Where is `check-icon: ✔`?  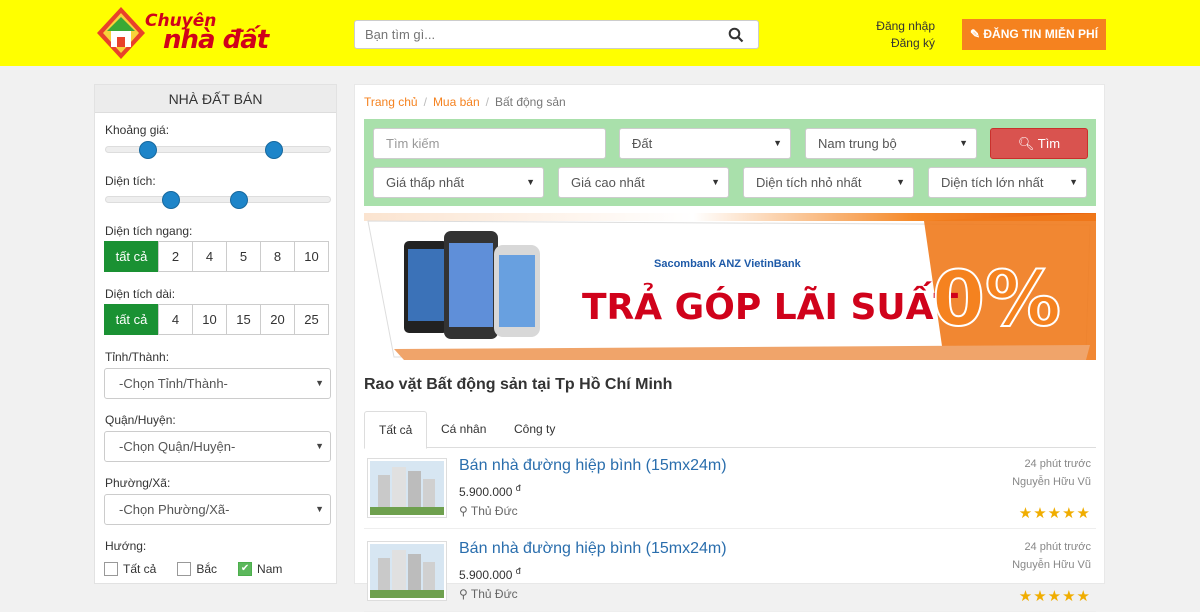 check-icon: ✔ is located at coordinates (245, 569).